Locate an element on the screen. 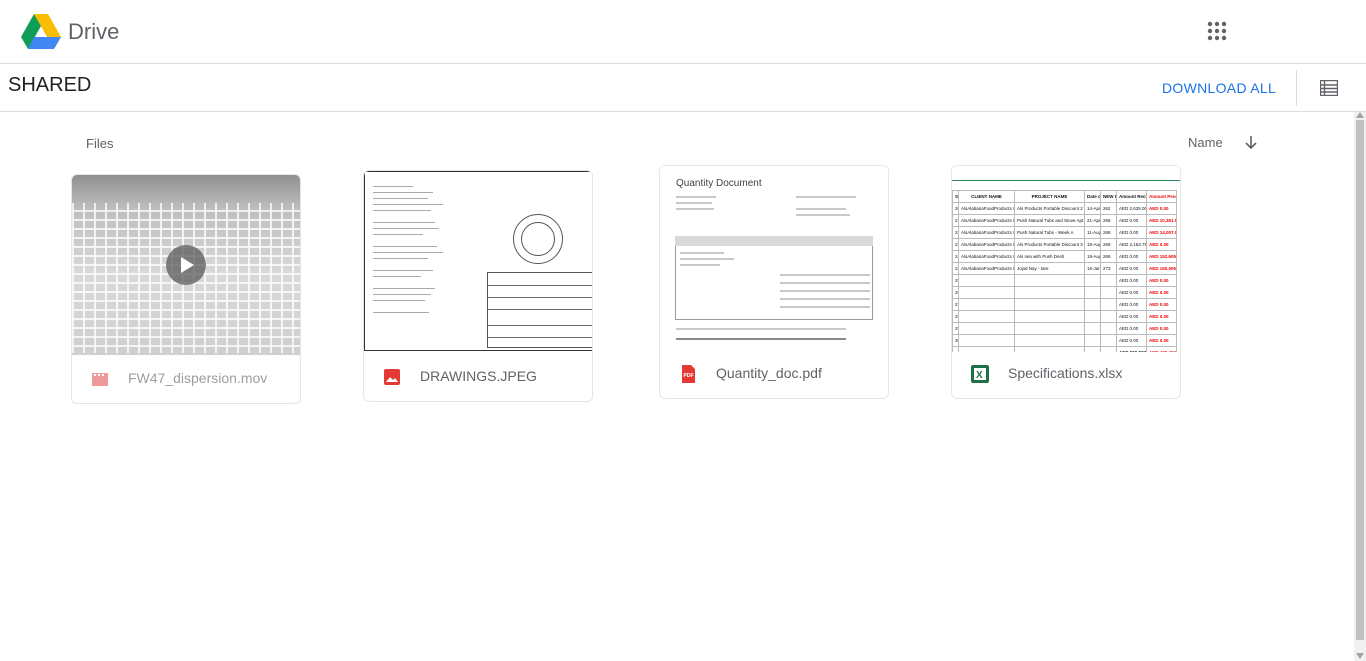  file-name: DRAWINGS.JPEG is located at coordinates (478, 376).